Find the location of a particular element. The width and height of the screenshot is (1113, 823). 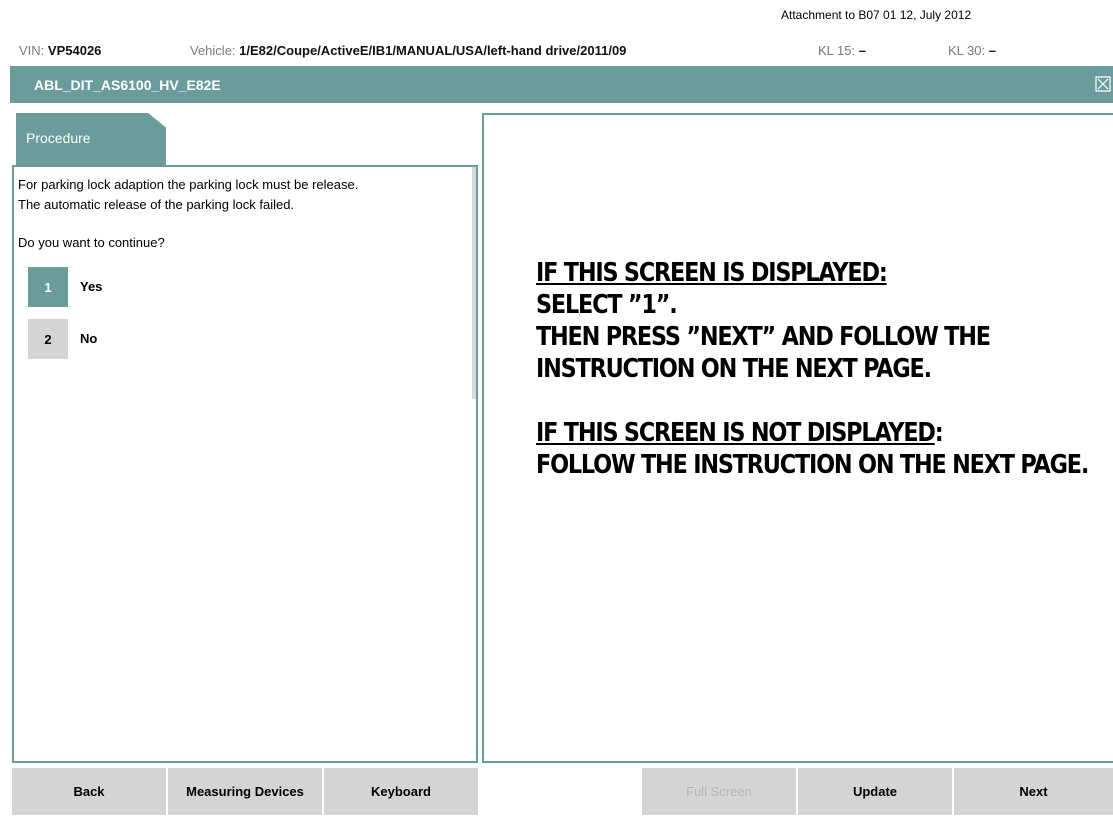

instruction-not-displayed-colon: : is located at coordinates (939, 433).